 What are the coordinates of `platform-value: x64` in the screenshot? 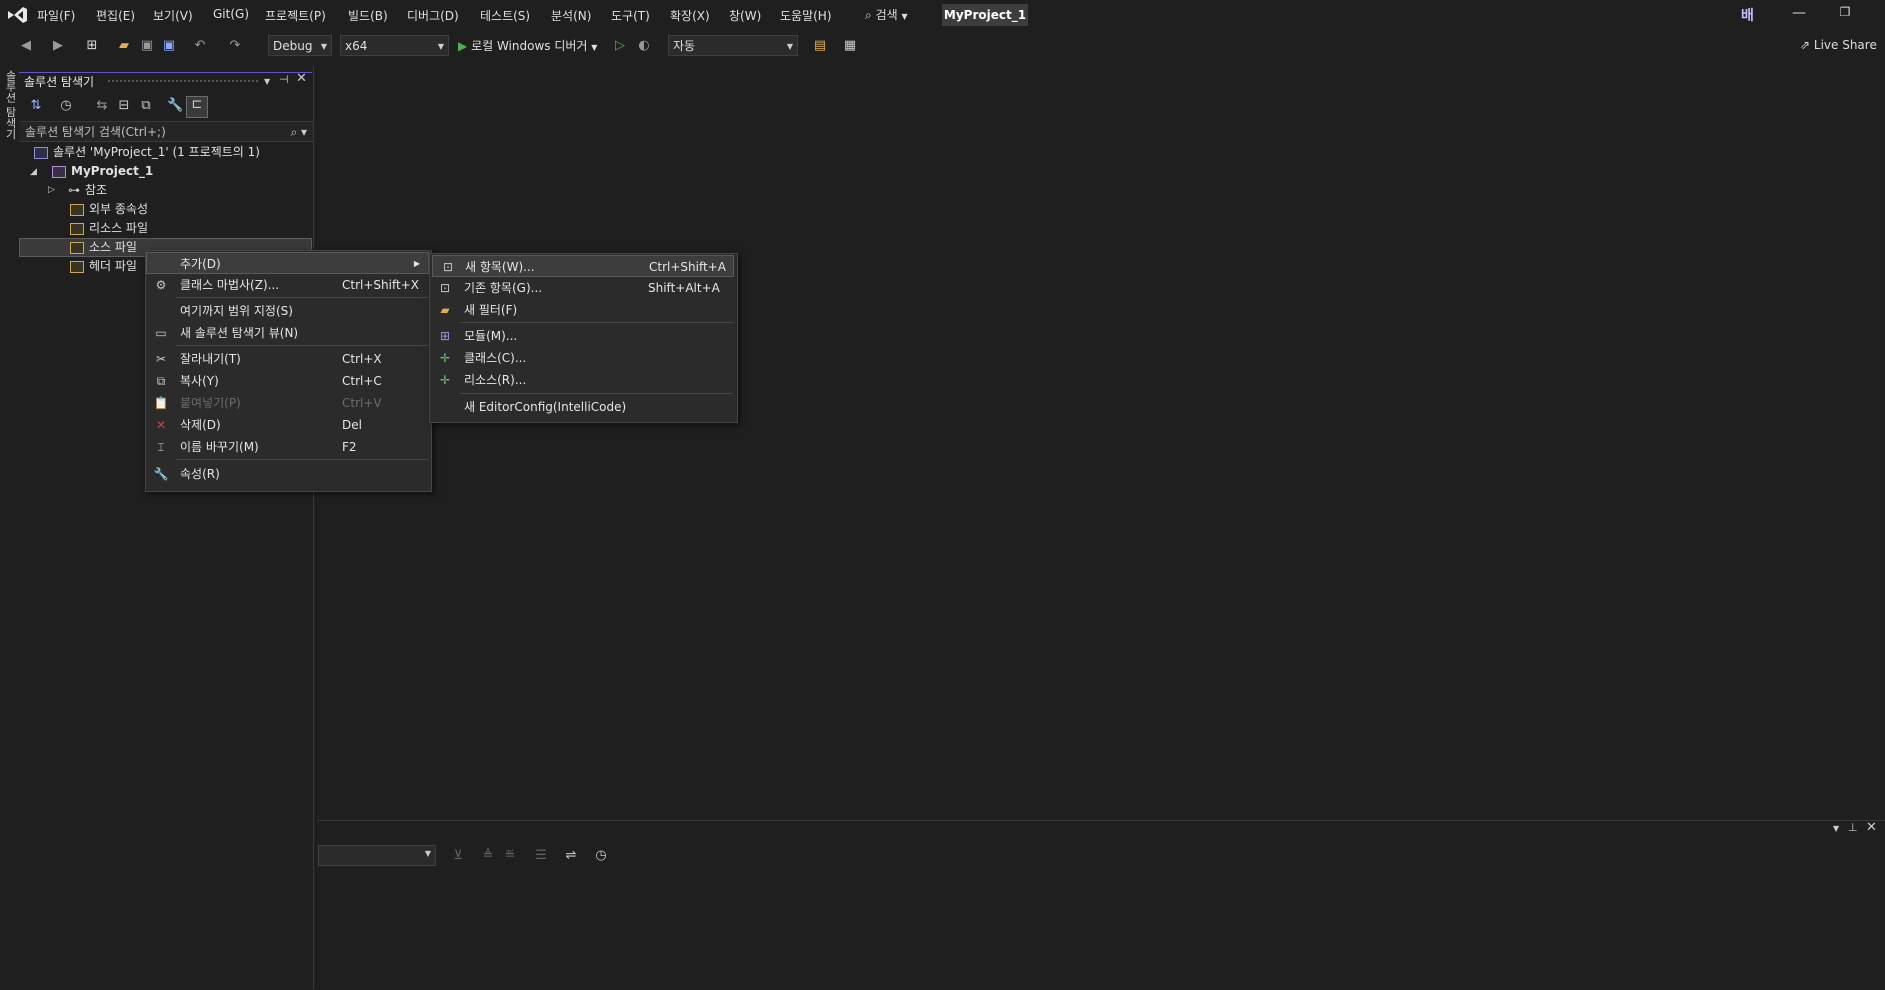 It's located at (356, 46).